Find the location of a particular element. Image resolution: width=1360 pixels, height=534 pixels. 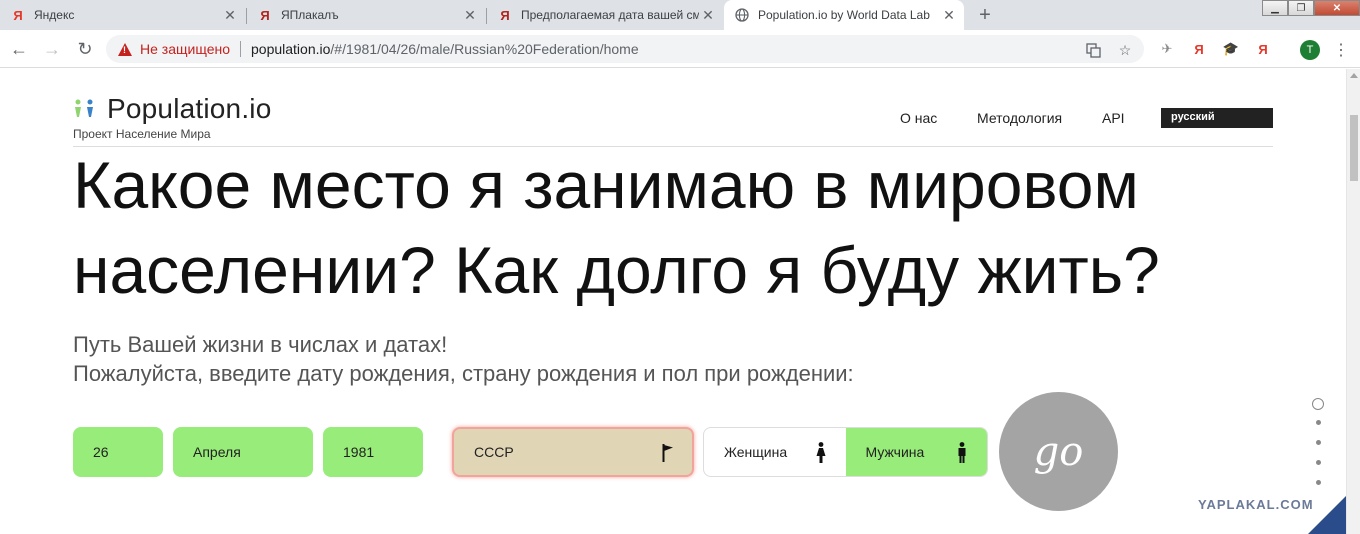

tagline: Проект Население Мира is located at coordinates (142, 134).